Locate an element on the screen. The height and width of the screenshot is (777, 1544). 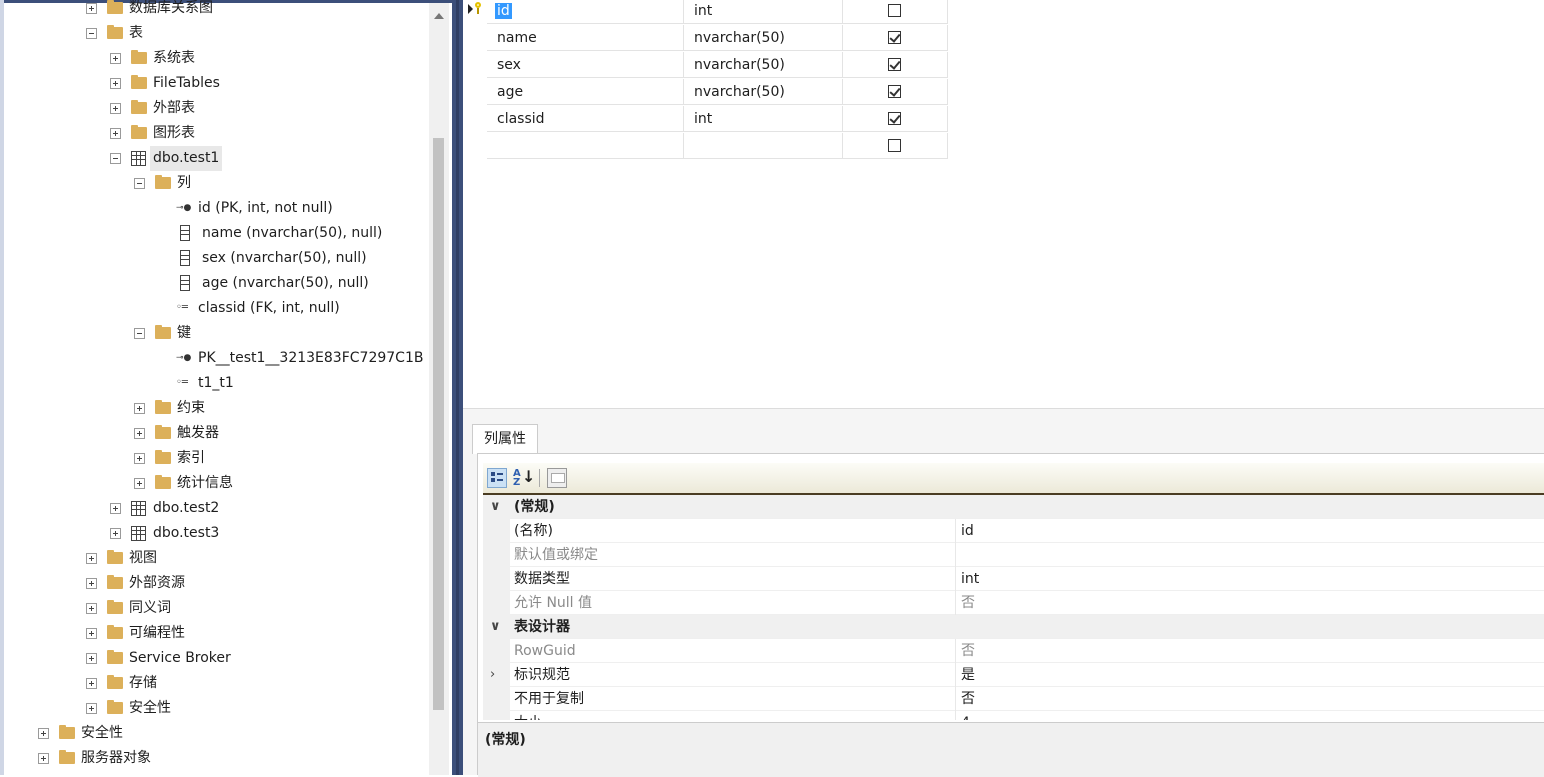
column-name-cell: id is located at coordinates (585, 12).